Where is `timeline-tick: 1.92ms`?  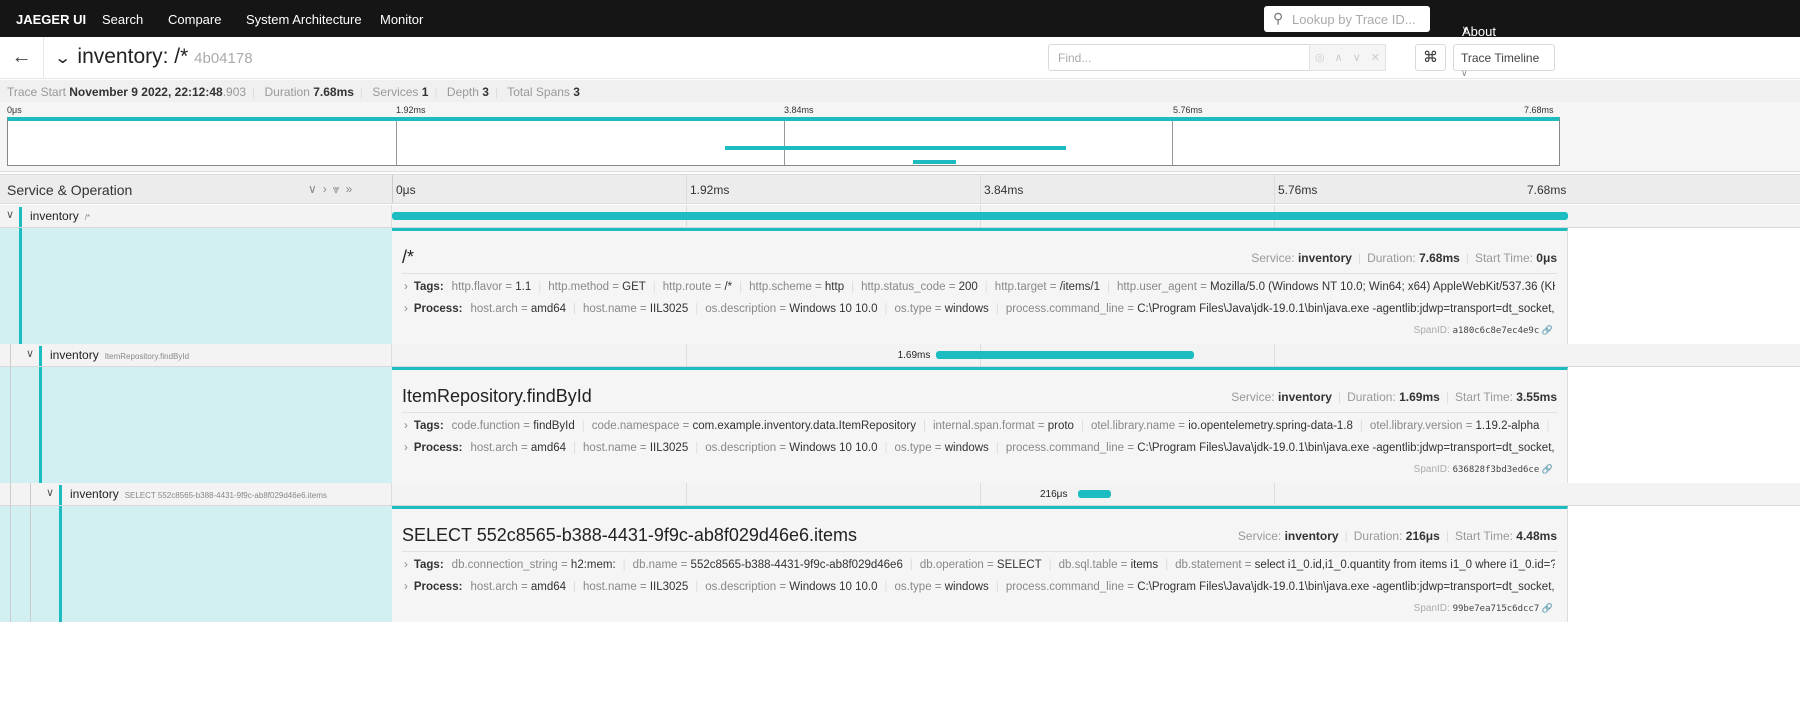
timeline-tick: 1.92ms is located at coordinates (710, 190).